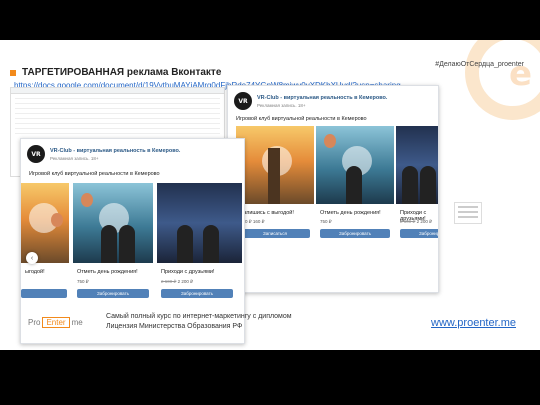 This screenshot has height=405, width=540. I want to click on signup-button: Записаться, so click(275, 233).